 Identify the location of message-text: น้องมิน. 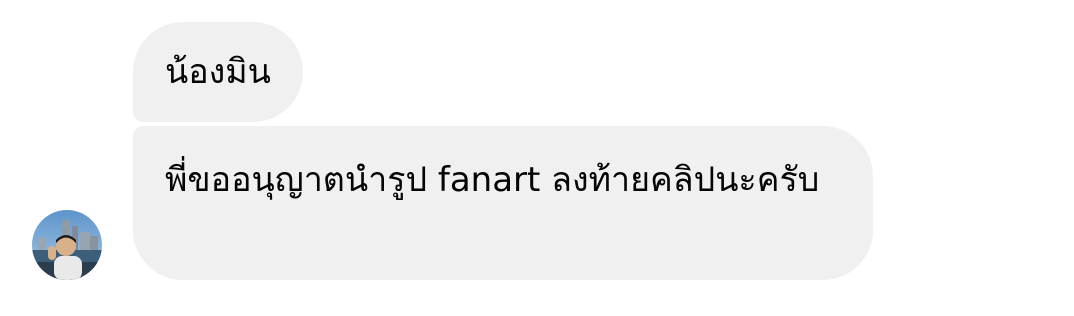
(218, 72).